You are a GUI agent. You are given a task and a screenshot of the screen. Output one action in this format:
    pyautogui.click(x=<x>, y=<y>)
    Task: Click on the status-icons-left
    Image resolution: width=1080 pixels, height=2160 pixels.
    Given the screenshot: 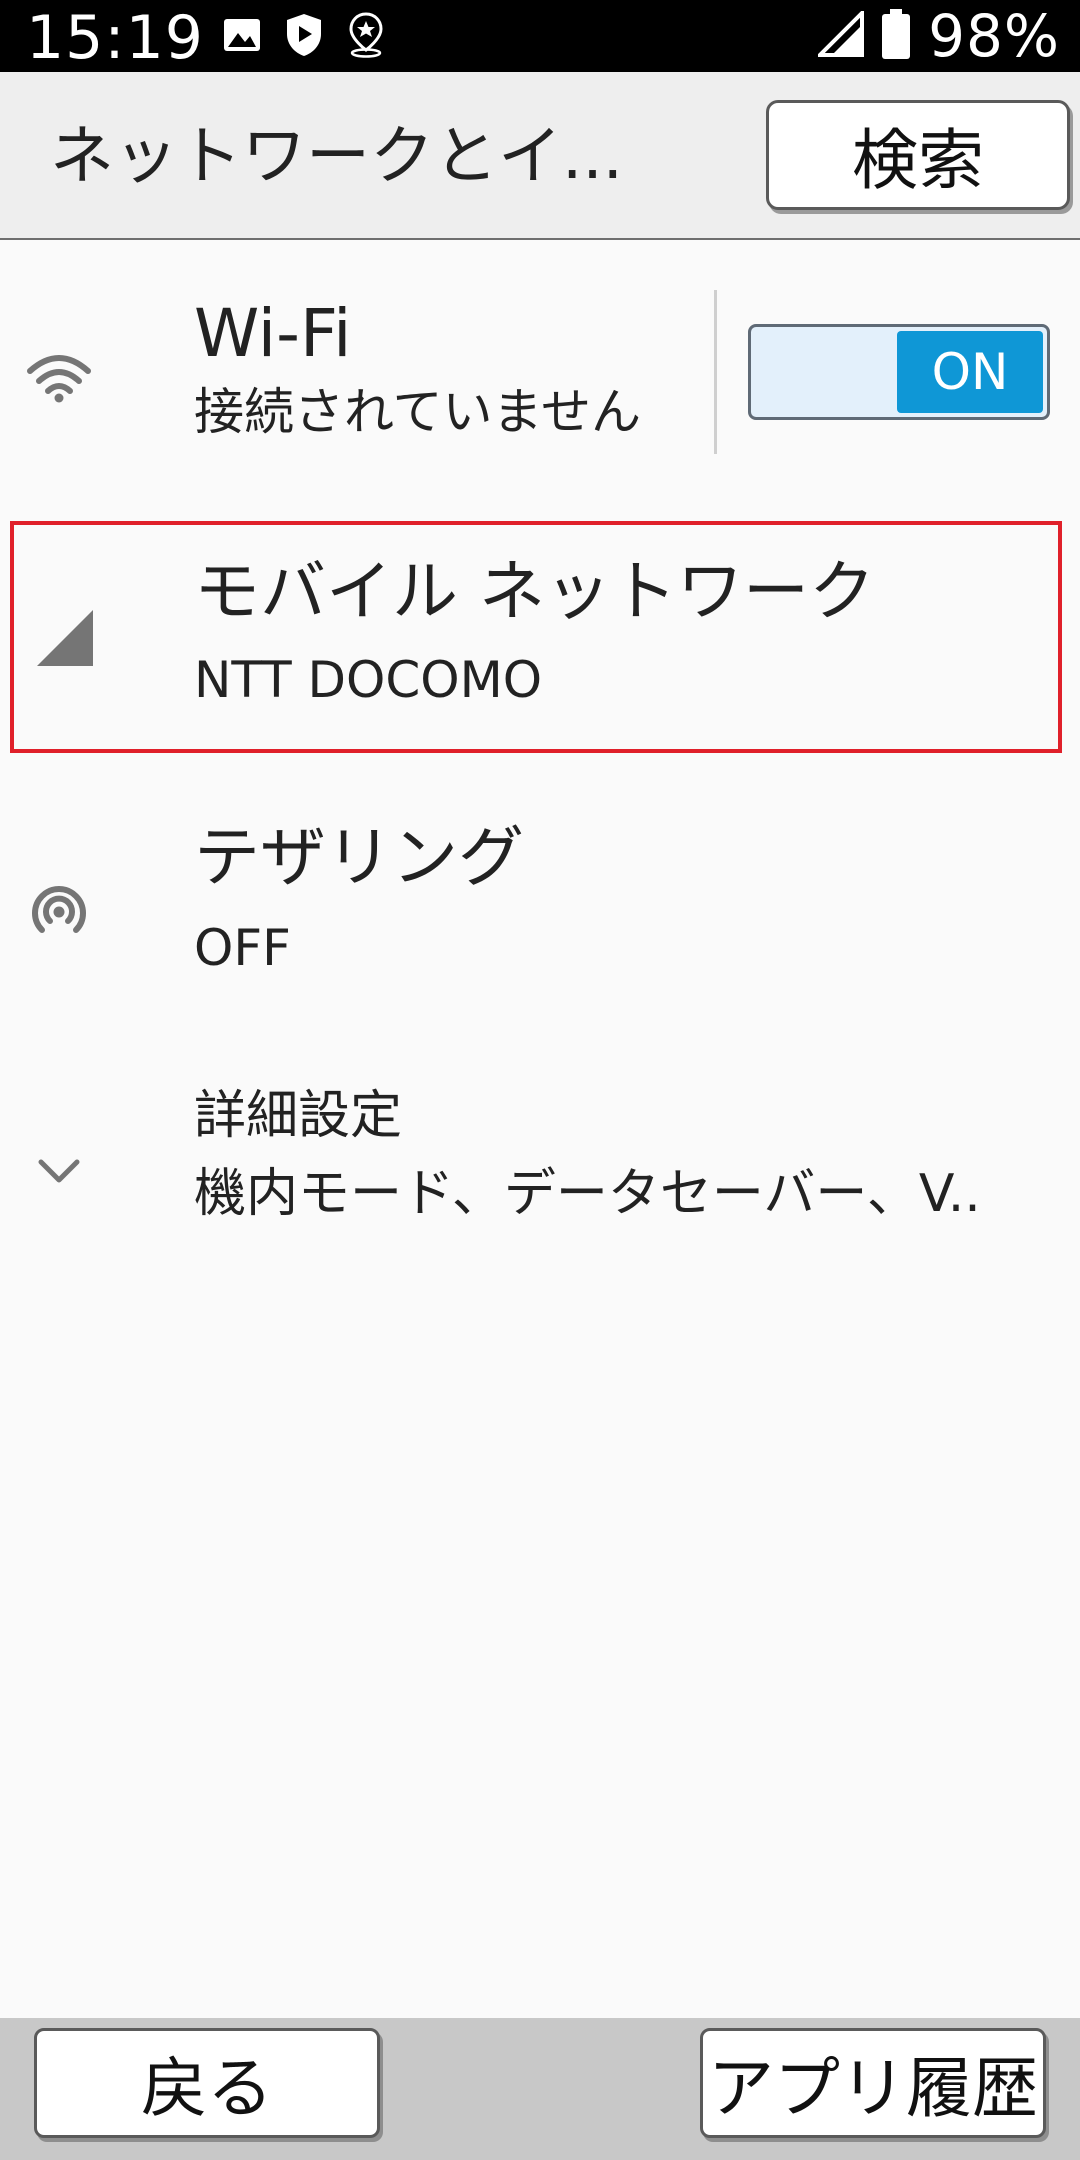 What is the action you would take?
    pyautogui.click(x=304, y=37)
    